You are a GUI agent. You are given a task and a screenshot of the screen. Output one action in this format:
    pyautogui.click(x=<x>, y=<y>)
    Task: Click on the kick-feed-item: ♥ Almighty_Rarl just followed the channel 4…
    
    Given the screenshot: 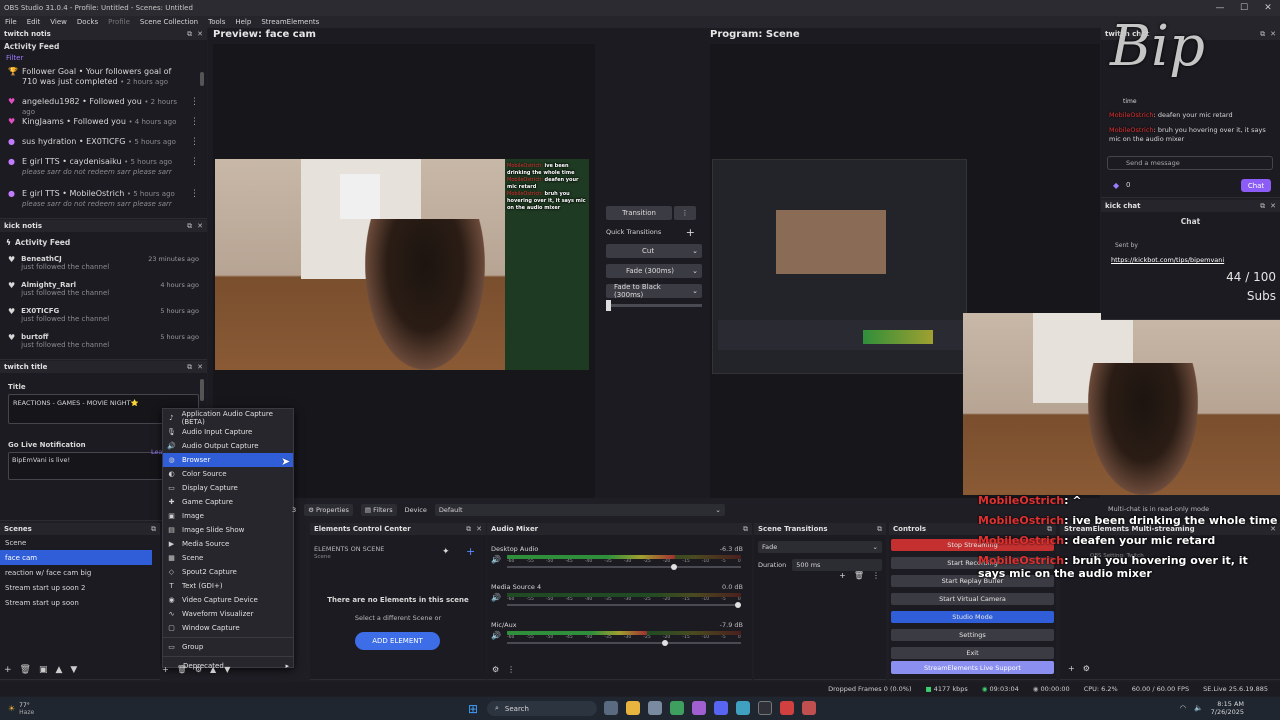 What is the action you would take?
    pyautogui.click(x=103, y=294)
    